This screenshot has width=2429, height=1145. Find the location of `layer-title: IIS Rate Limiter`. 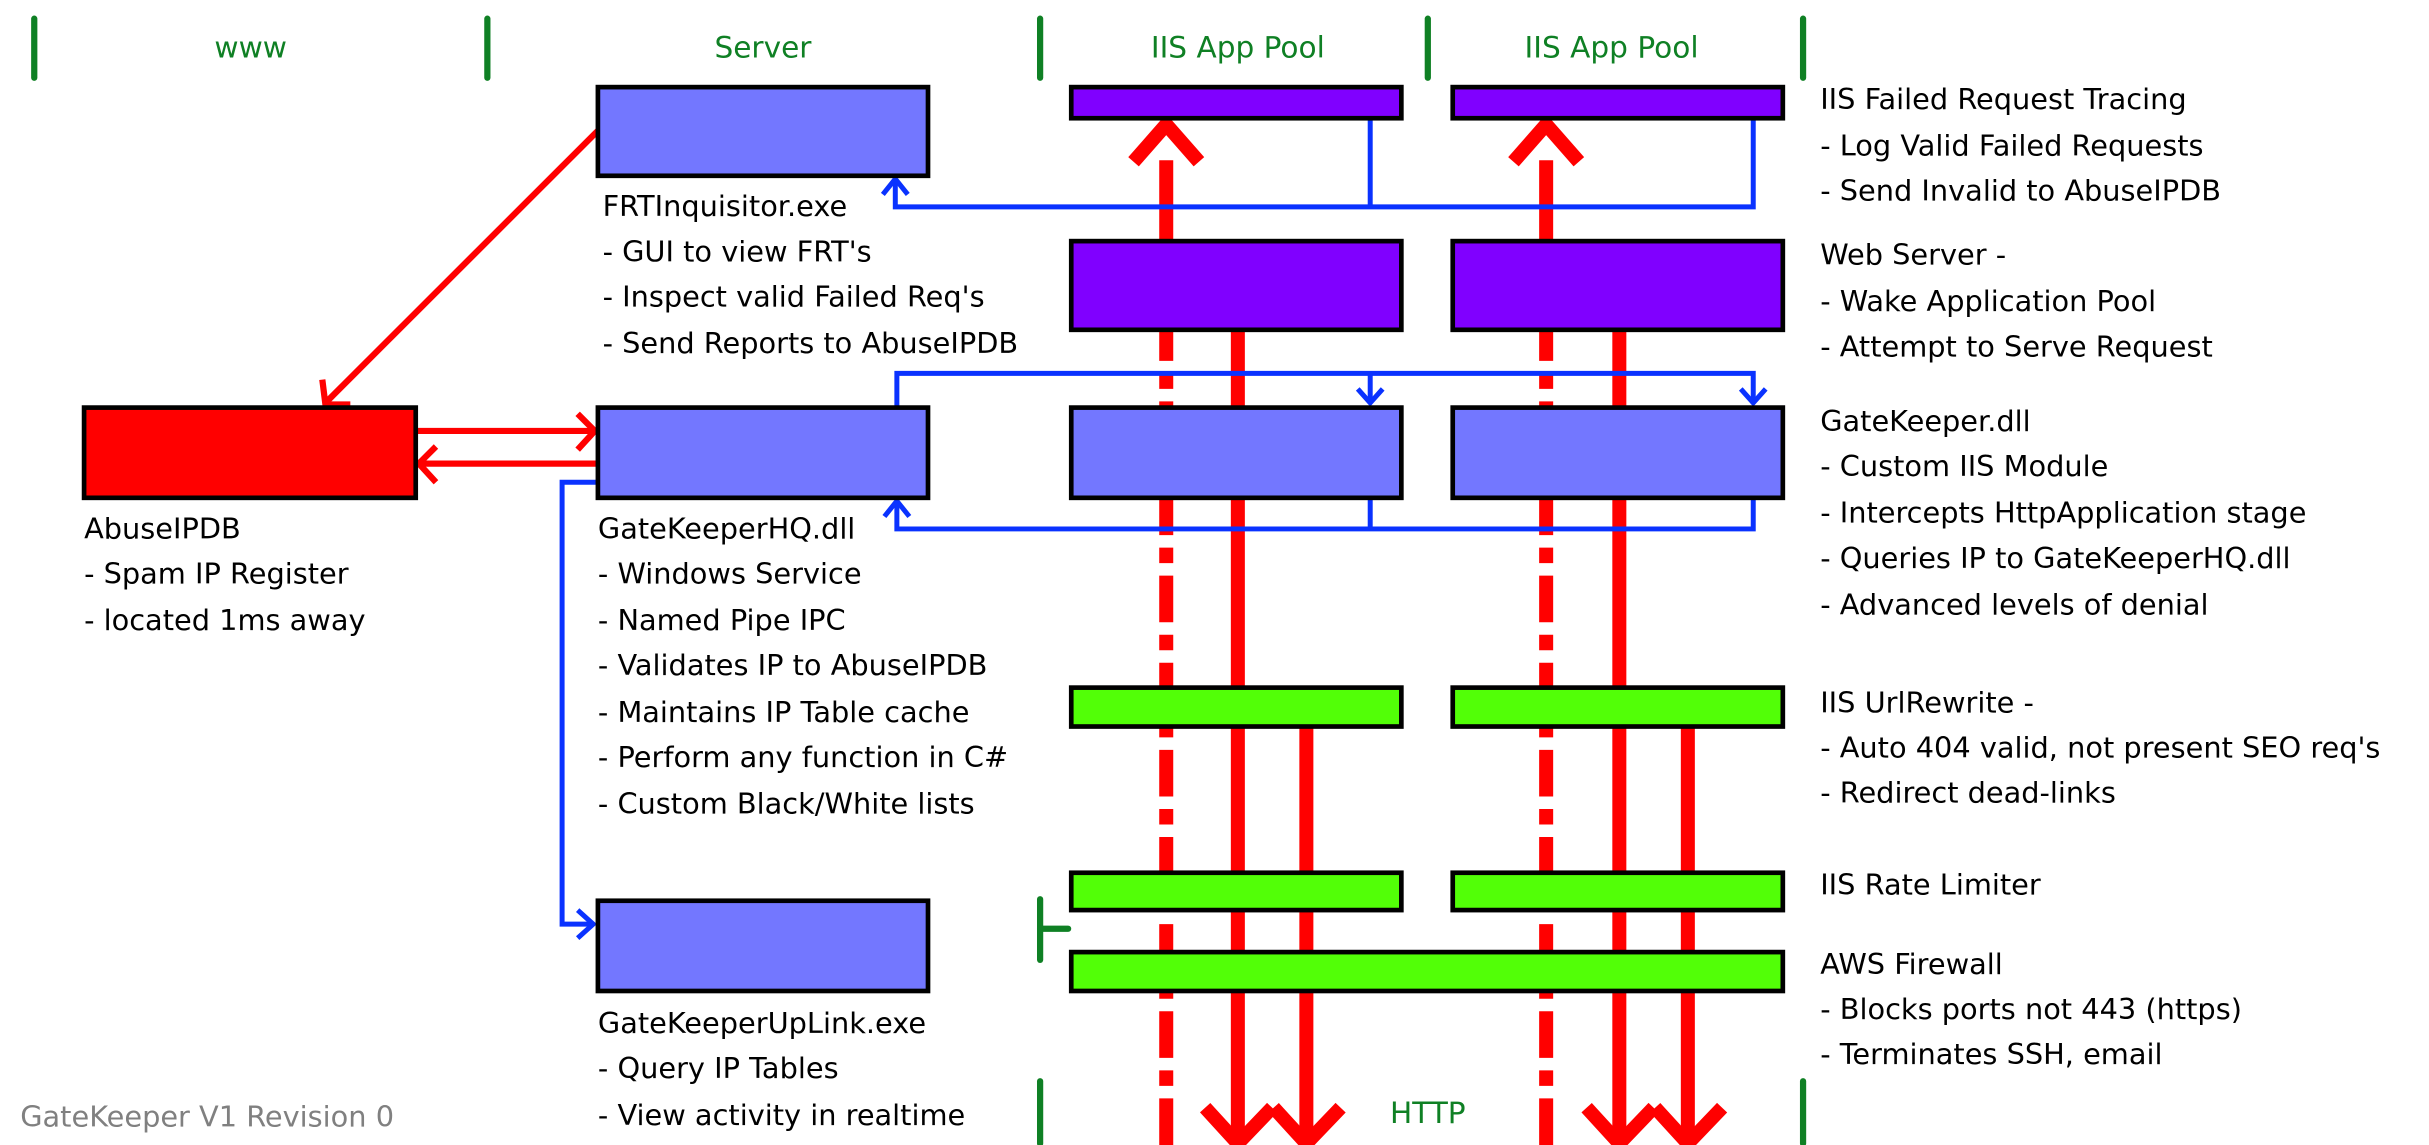

layer-title: IIS Rate Limiter is located at coordinates (1930, 885).